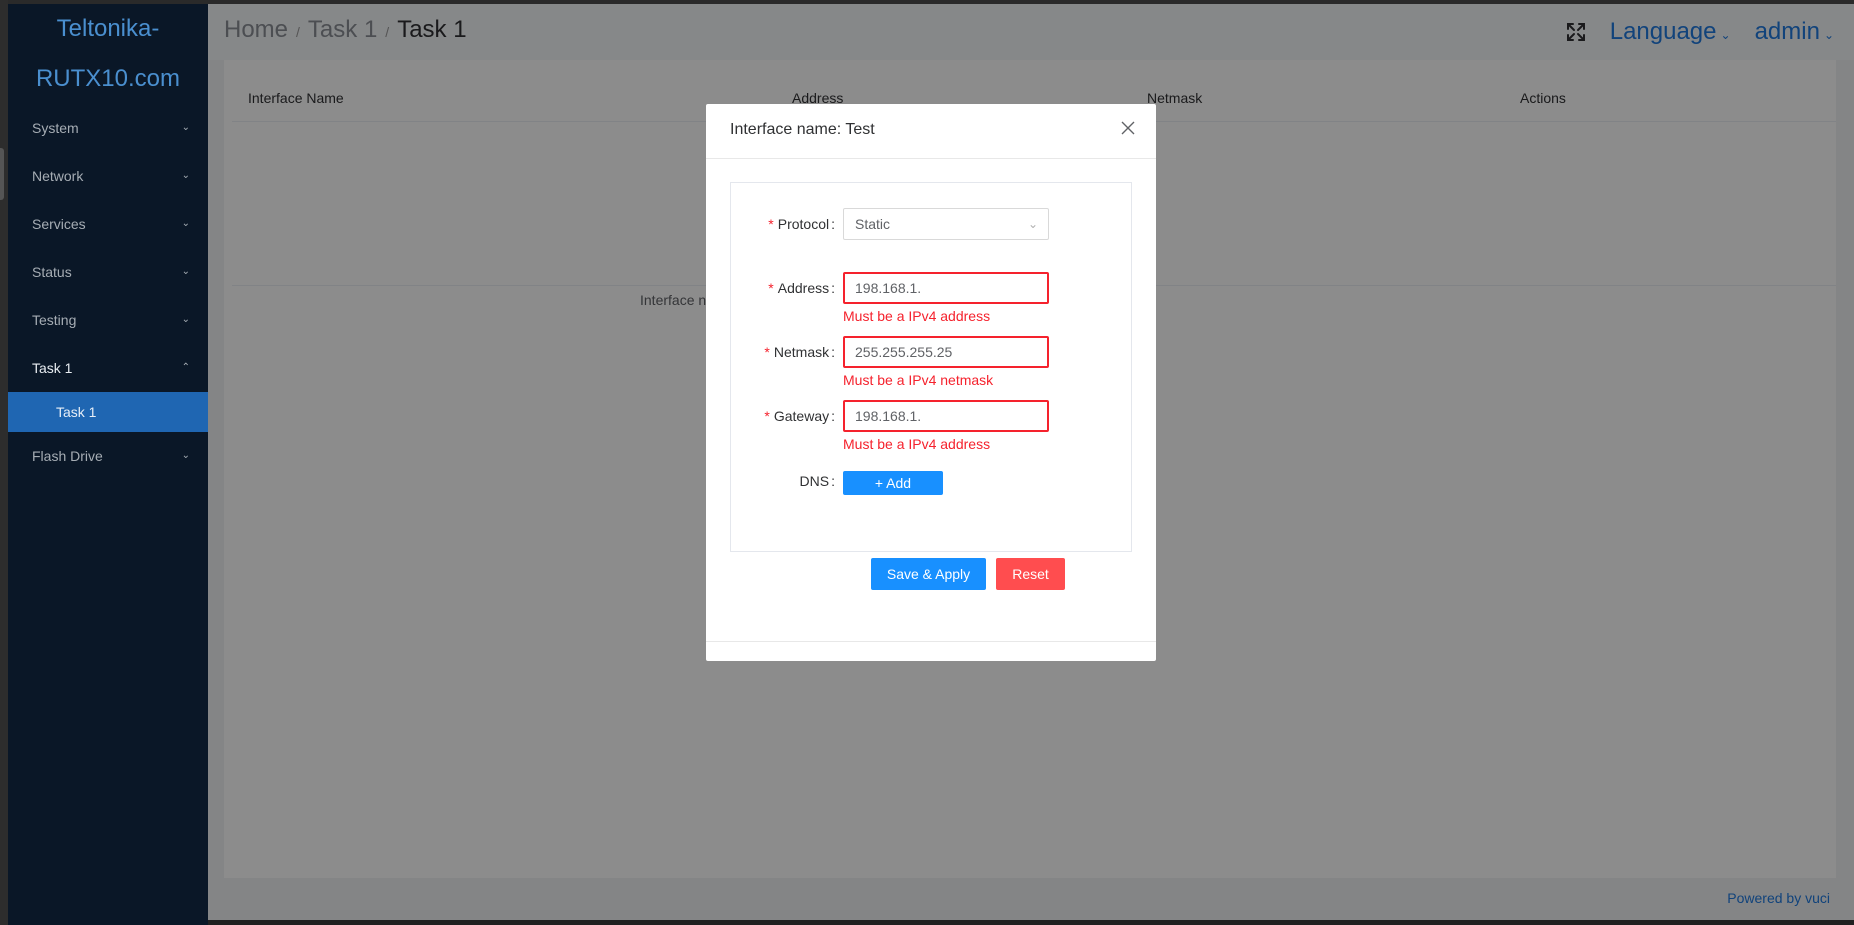  I want to click on chevron-up-icon: ⌃, so click(185, 367).